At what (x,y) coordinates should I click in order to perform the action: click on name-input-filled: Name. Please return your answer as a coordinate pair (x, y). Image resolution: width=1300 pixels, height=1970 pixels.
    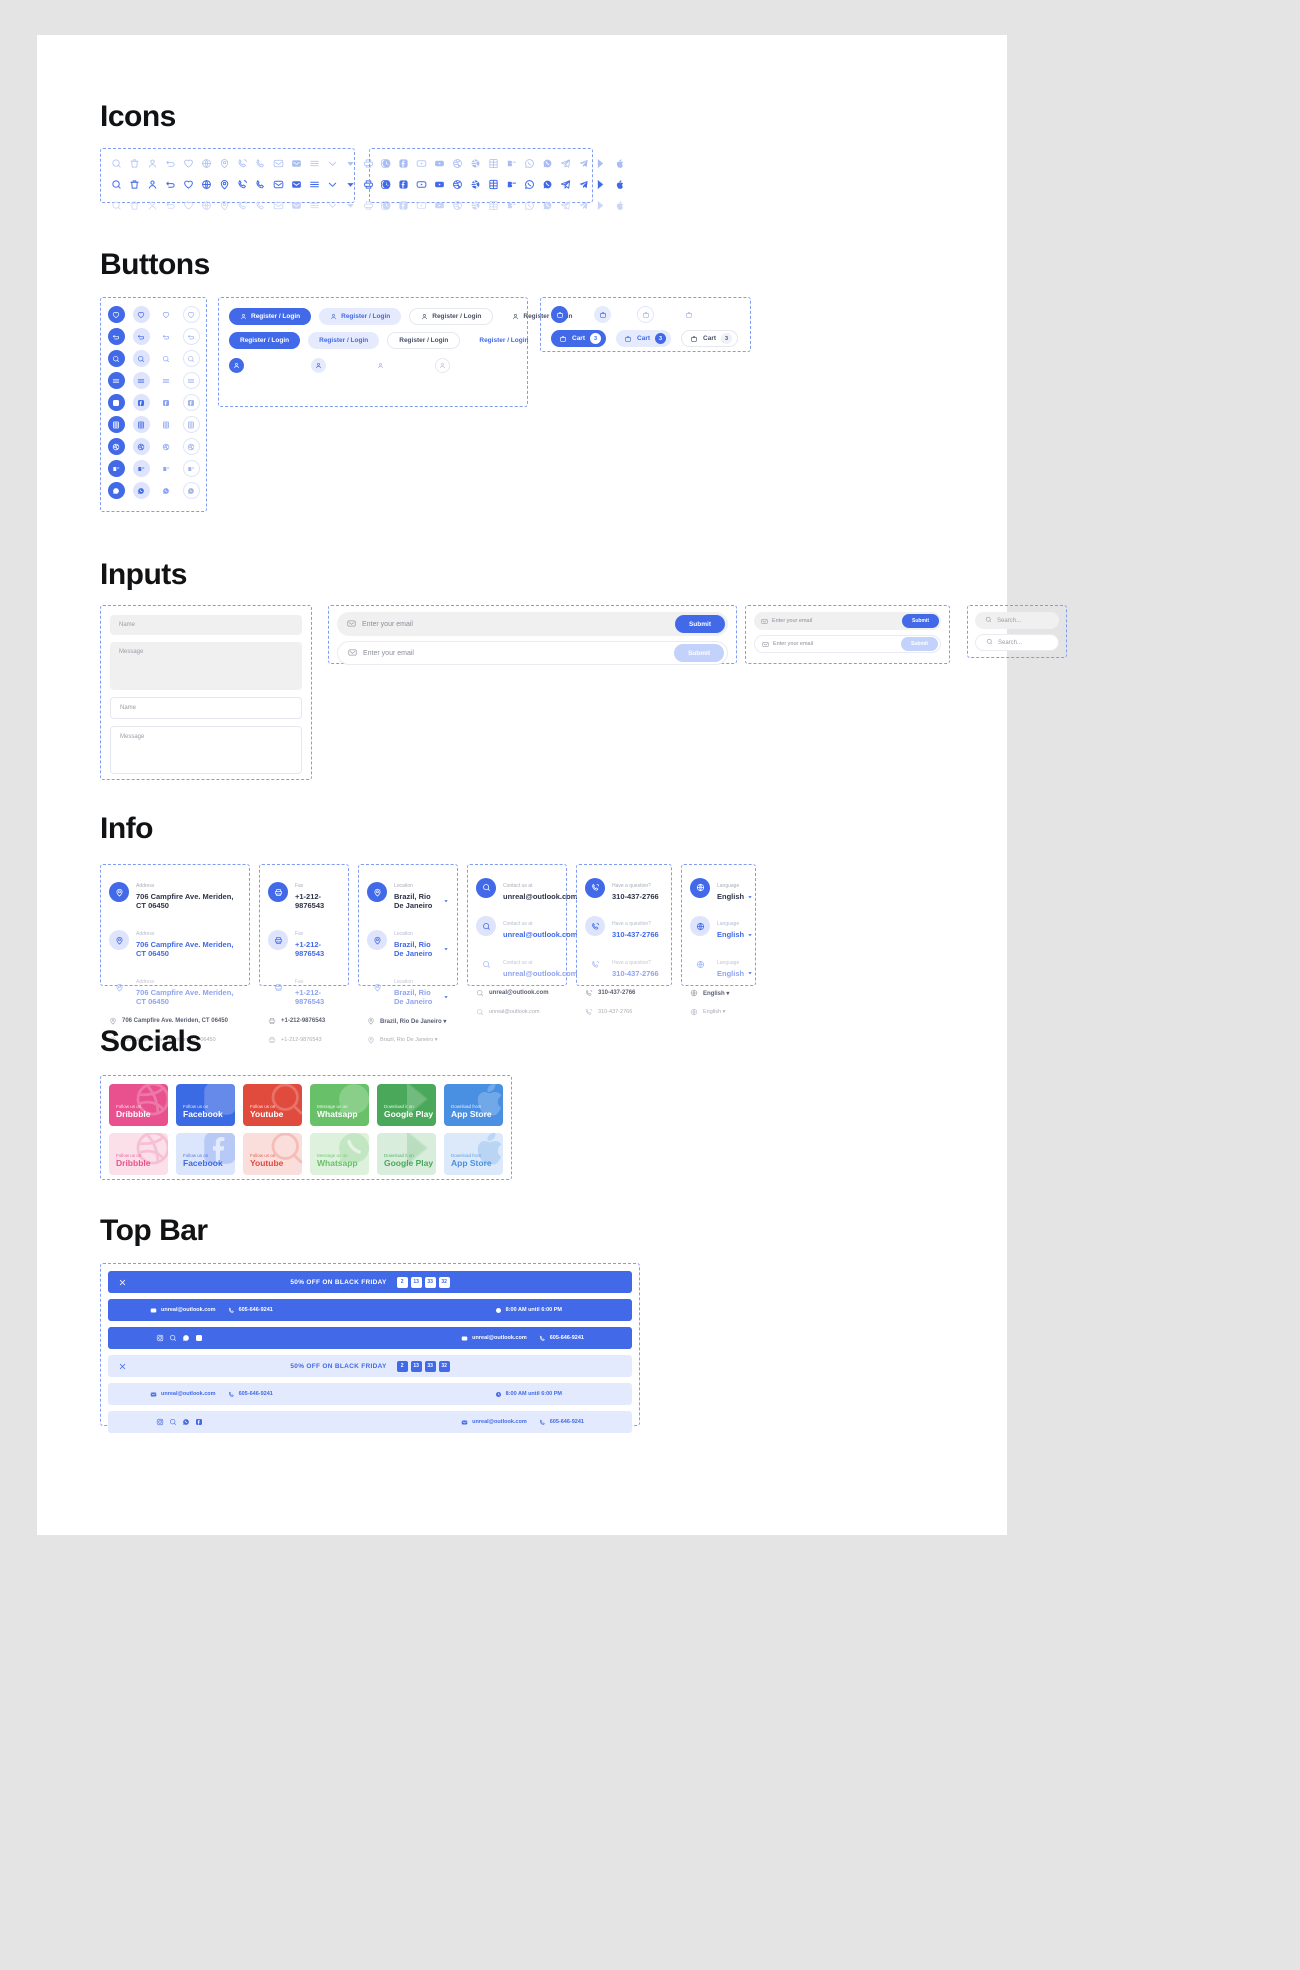
    Looking at the image, I should click on (206, 625).